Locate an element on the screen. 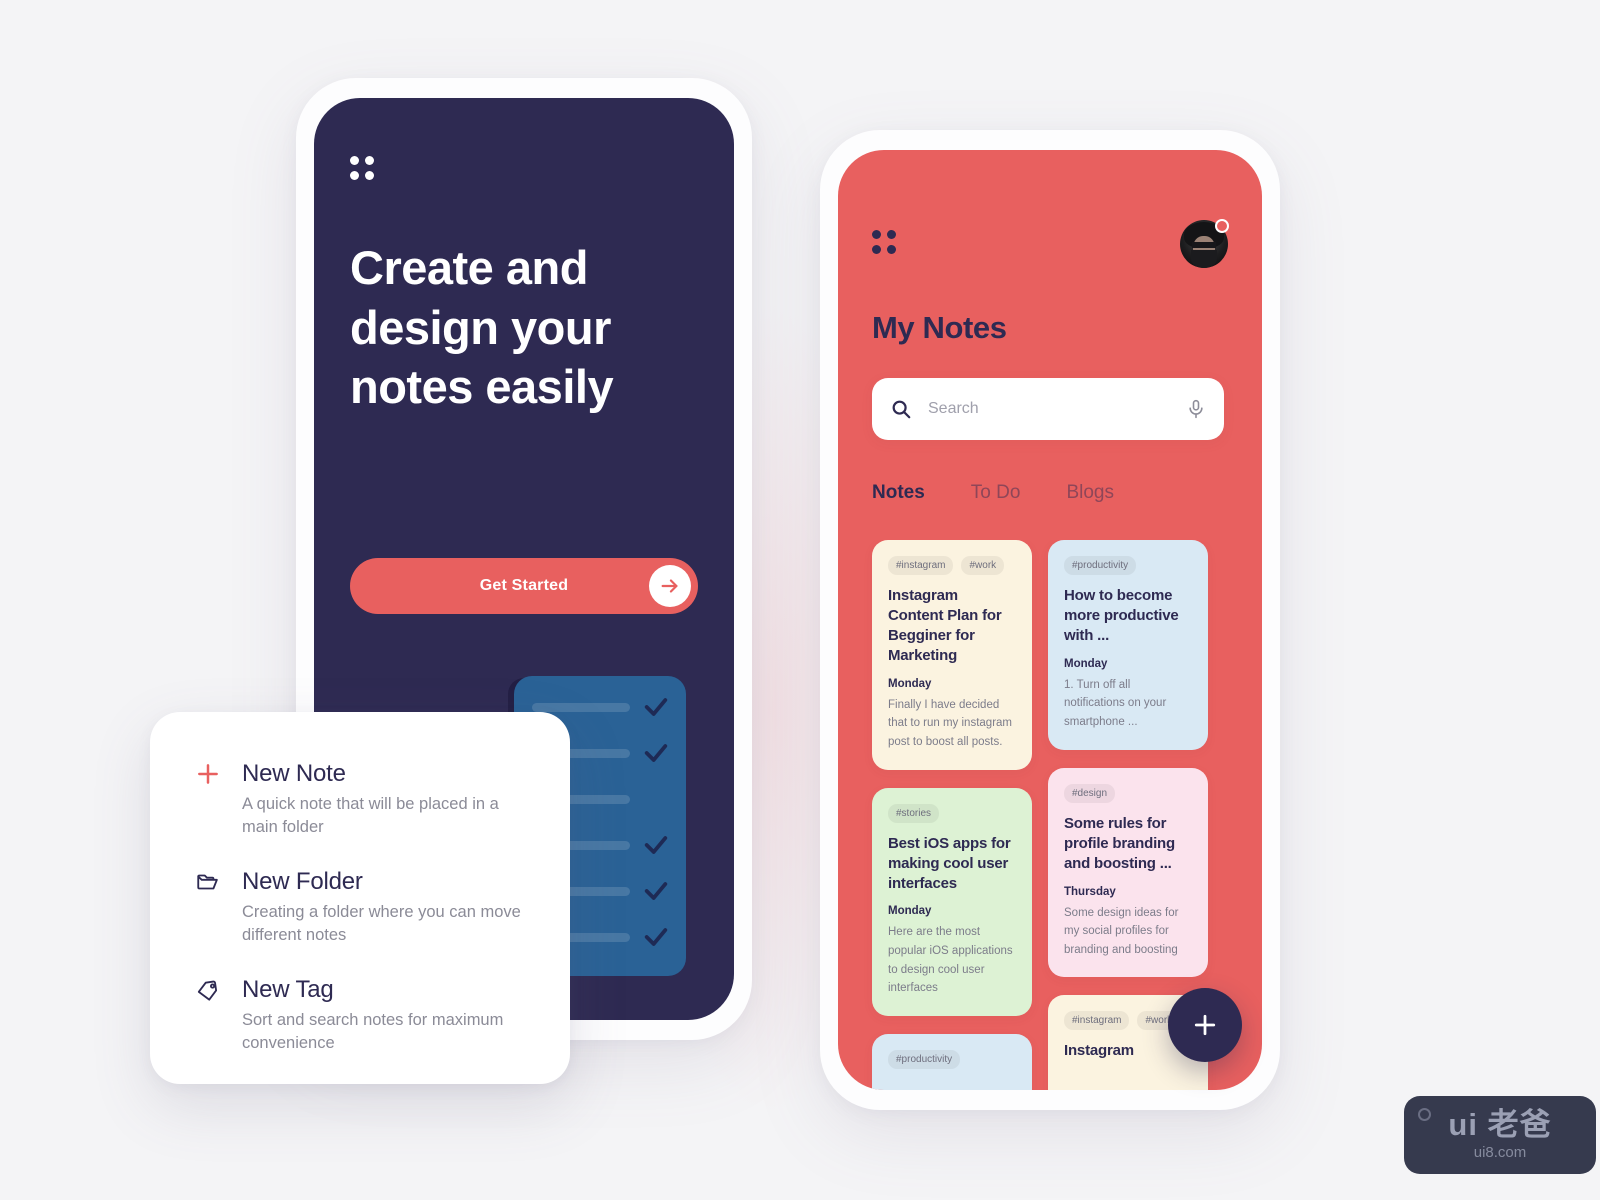  watermark-title: ui 老爸 is located at coordinates (1500, 1124).